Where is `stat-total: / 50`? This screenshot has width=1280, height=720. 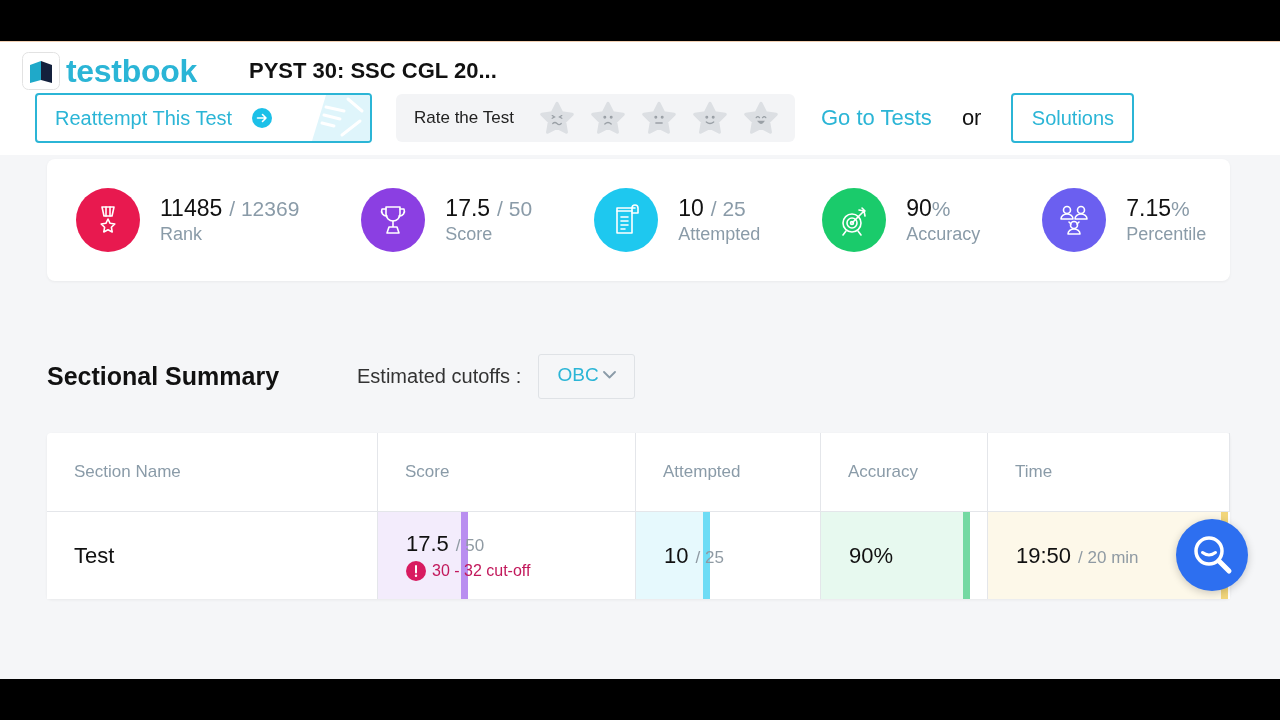
stat-total: / 50 is located at coordinates (515, 209).